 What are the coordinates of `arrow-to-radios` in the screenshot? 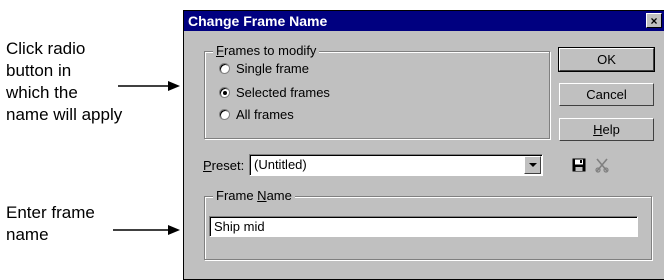 It's located at (149, 86).